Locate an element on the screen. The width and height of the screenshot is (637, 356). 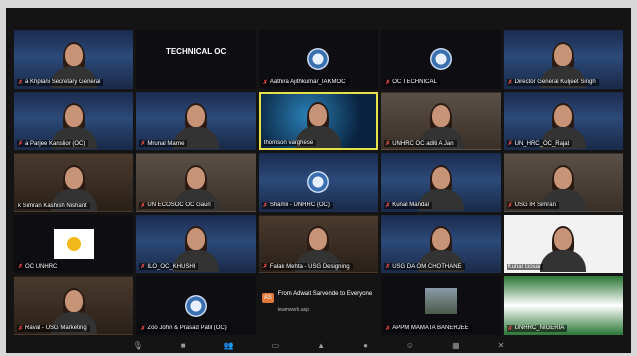
profile-picture is located at coordinates (440, 300).